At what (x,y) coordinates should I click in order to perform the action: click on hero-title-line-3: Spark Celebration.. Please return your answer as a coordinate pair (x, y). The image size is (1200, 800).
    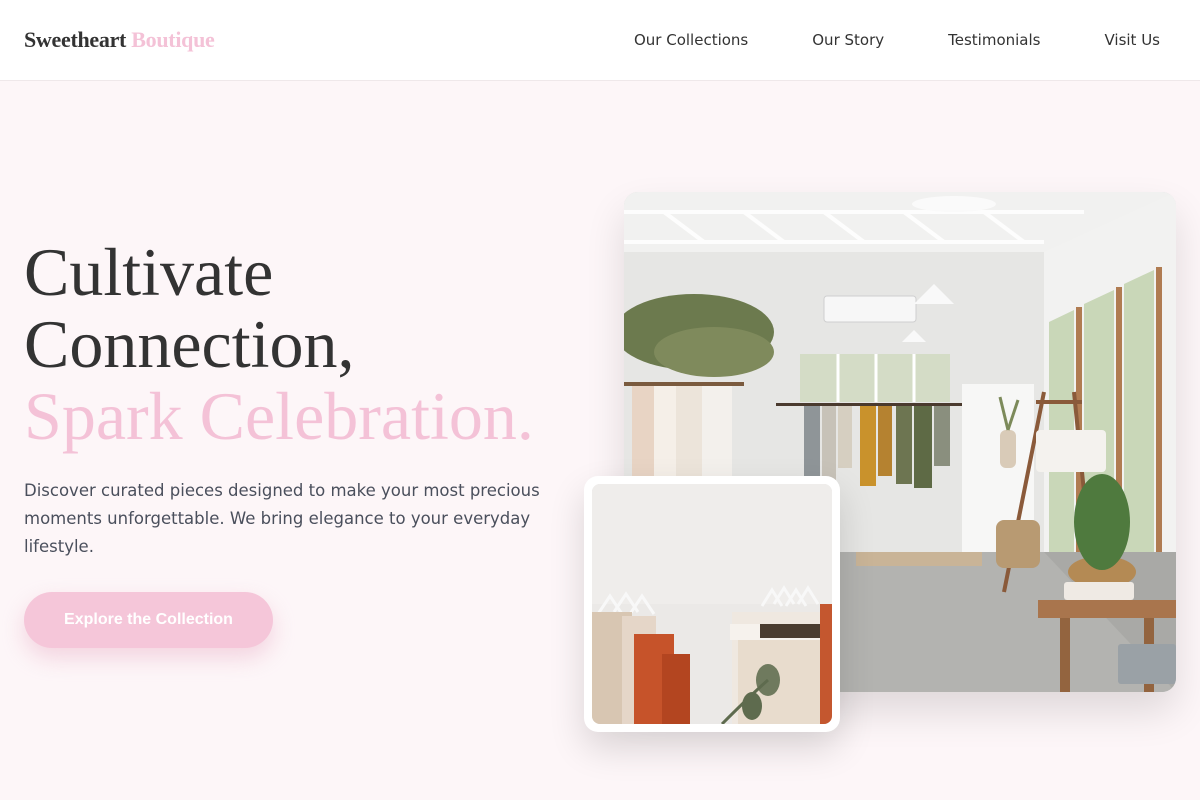
    Looking at the image, I should click on (279, 416).